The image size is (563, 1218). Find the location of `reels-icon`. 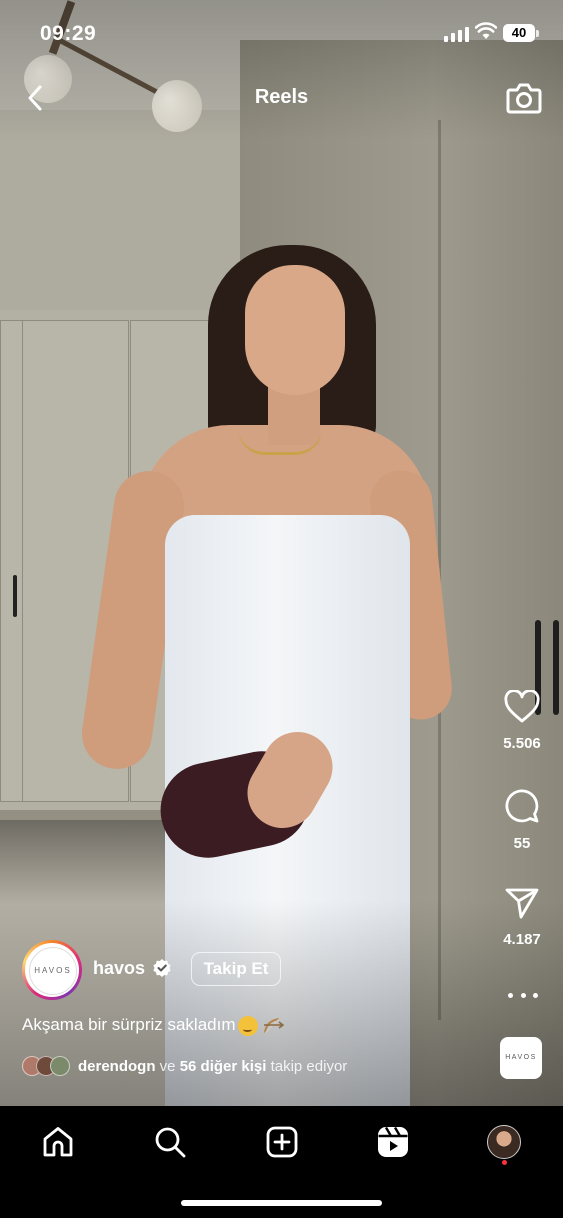

reels-icon is located at coordinates (393, 1141).